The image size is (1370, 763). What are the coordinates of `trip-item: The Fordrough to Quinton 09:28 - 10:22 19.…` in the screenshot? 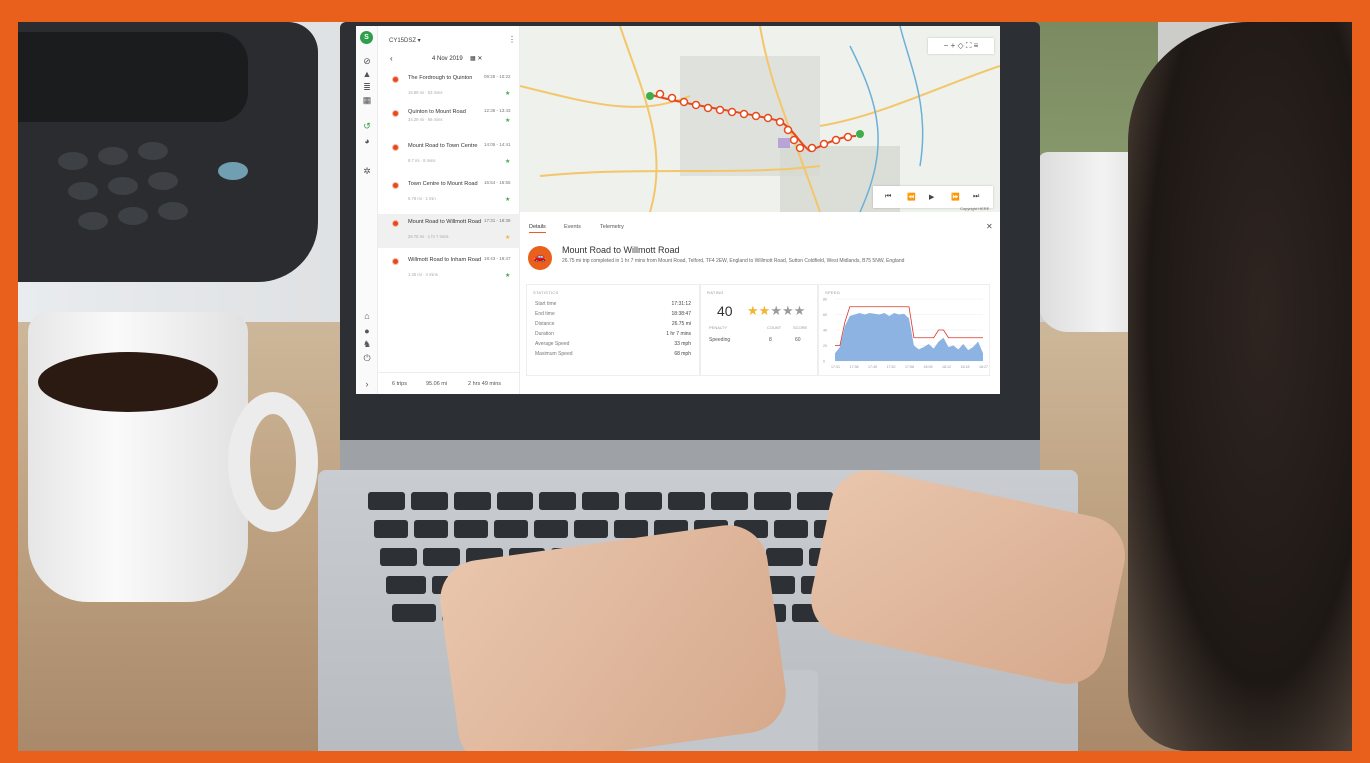 It's located at (449, 87).